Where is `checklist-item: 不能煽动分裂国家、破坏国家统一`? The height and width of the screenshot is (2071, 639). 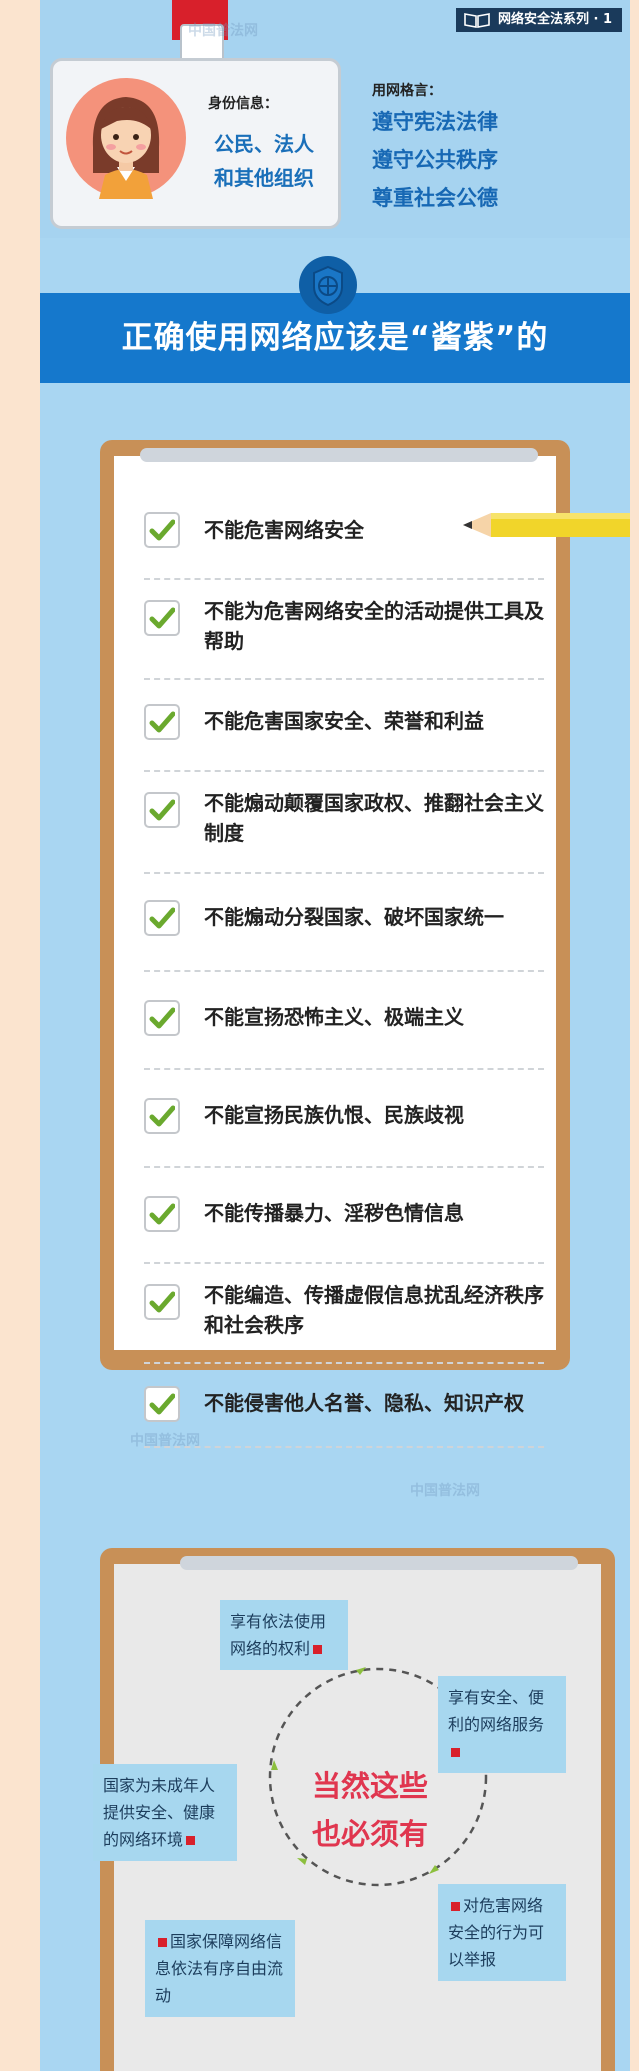 checklist-item: 不能煽动分裂国家、破坏国家统一 is located at coordinates (344, 923).